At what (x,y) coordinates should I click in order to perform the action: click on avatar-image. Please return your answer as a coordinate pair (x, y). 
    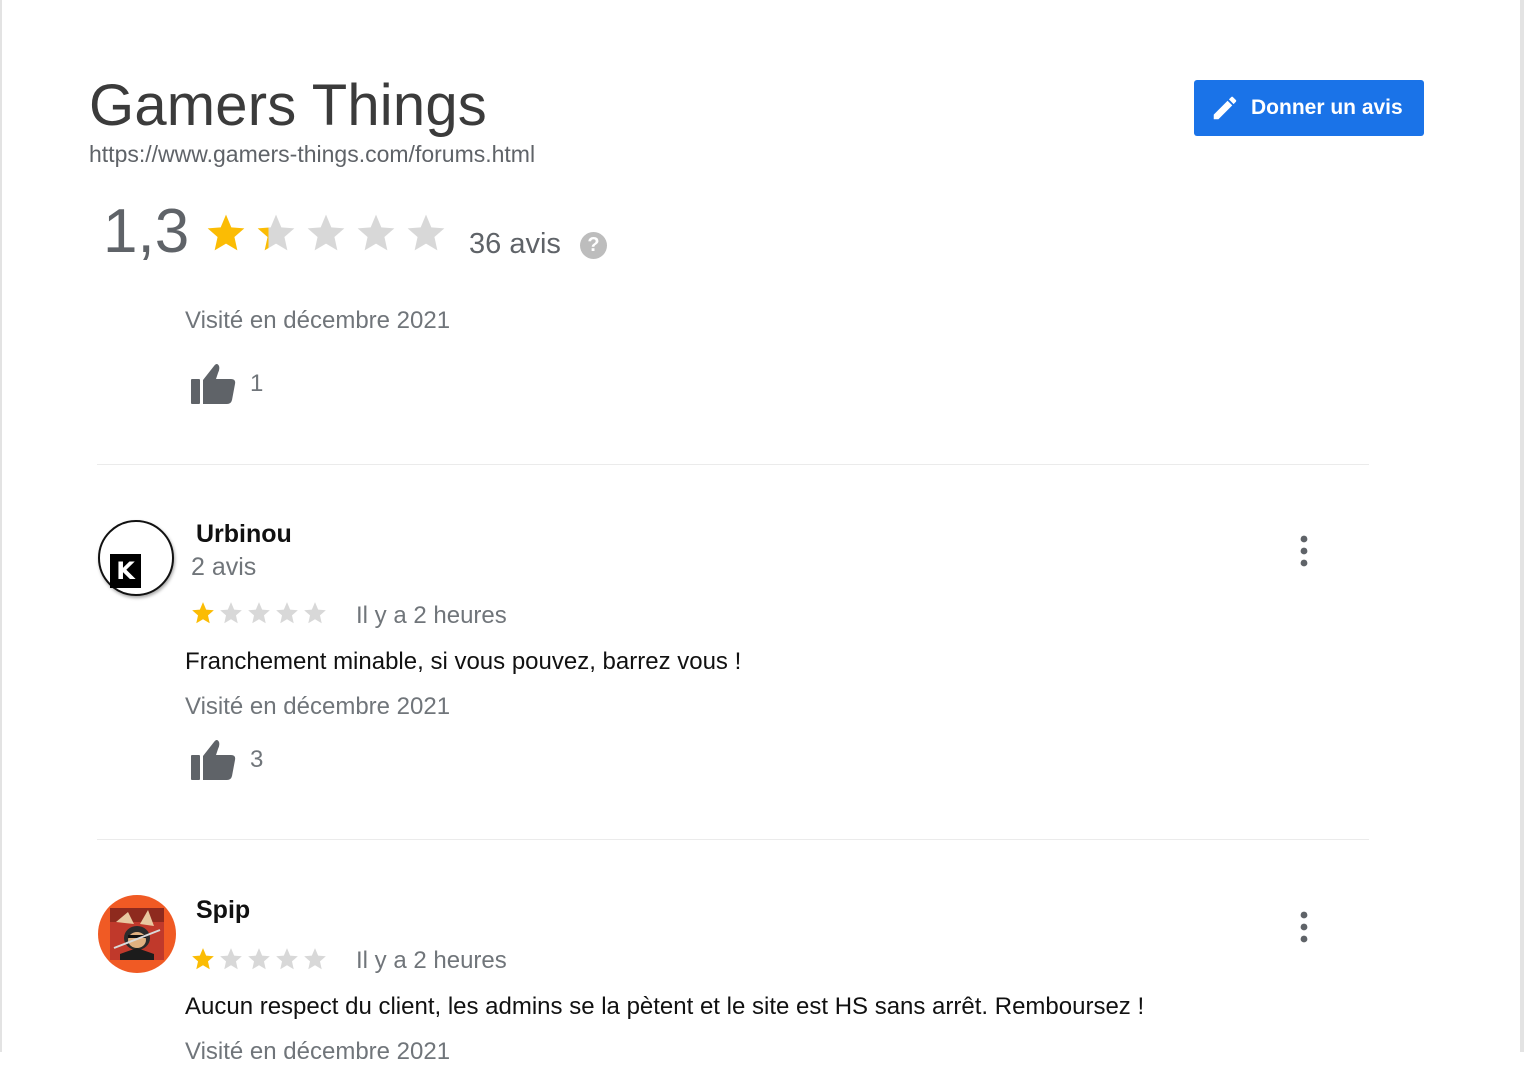
    Looking at the image, I should click on (137, 934).